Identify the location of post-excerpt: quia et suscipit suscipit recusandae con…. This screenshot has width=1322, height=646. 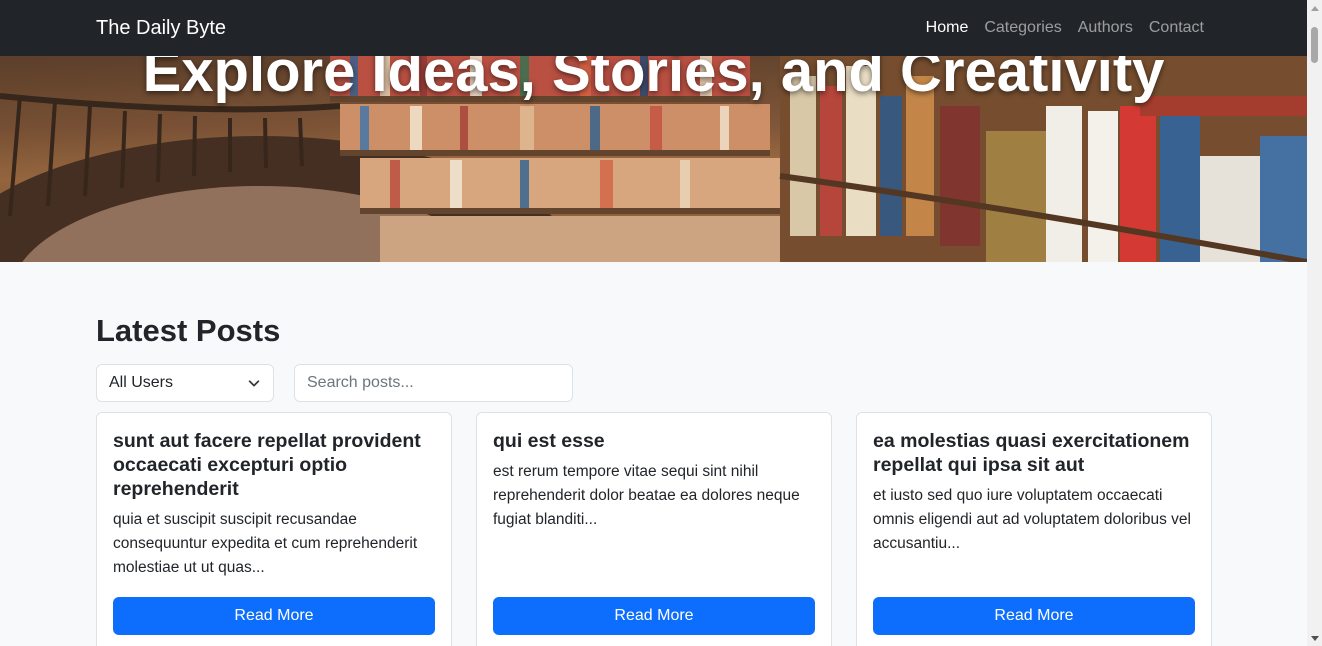
(265, 543).